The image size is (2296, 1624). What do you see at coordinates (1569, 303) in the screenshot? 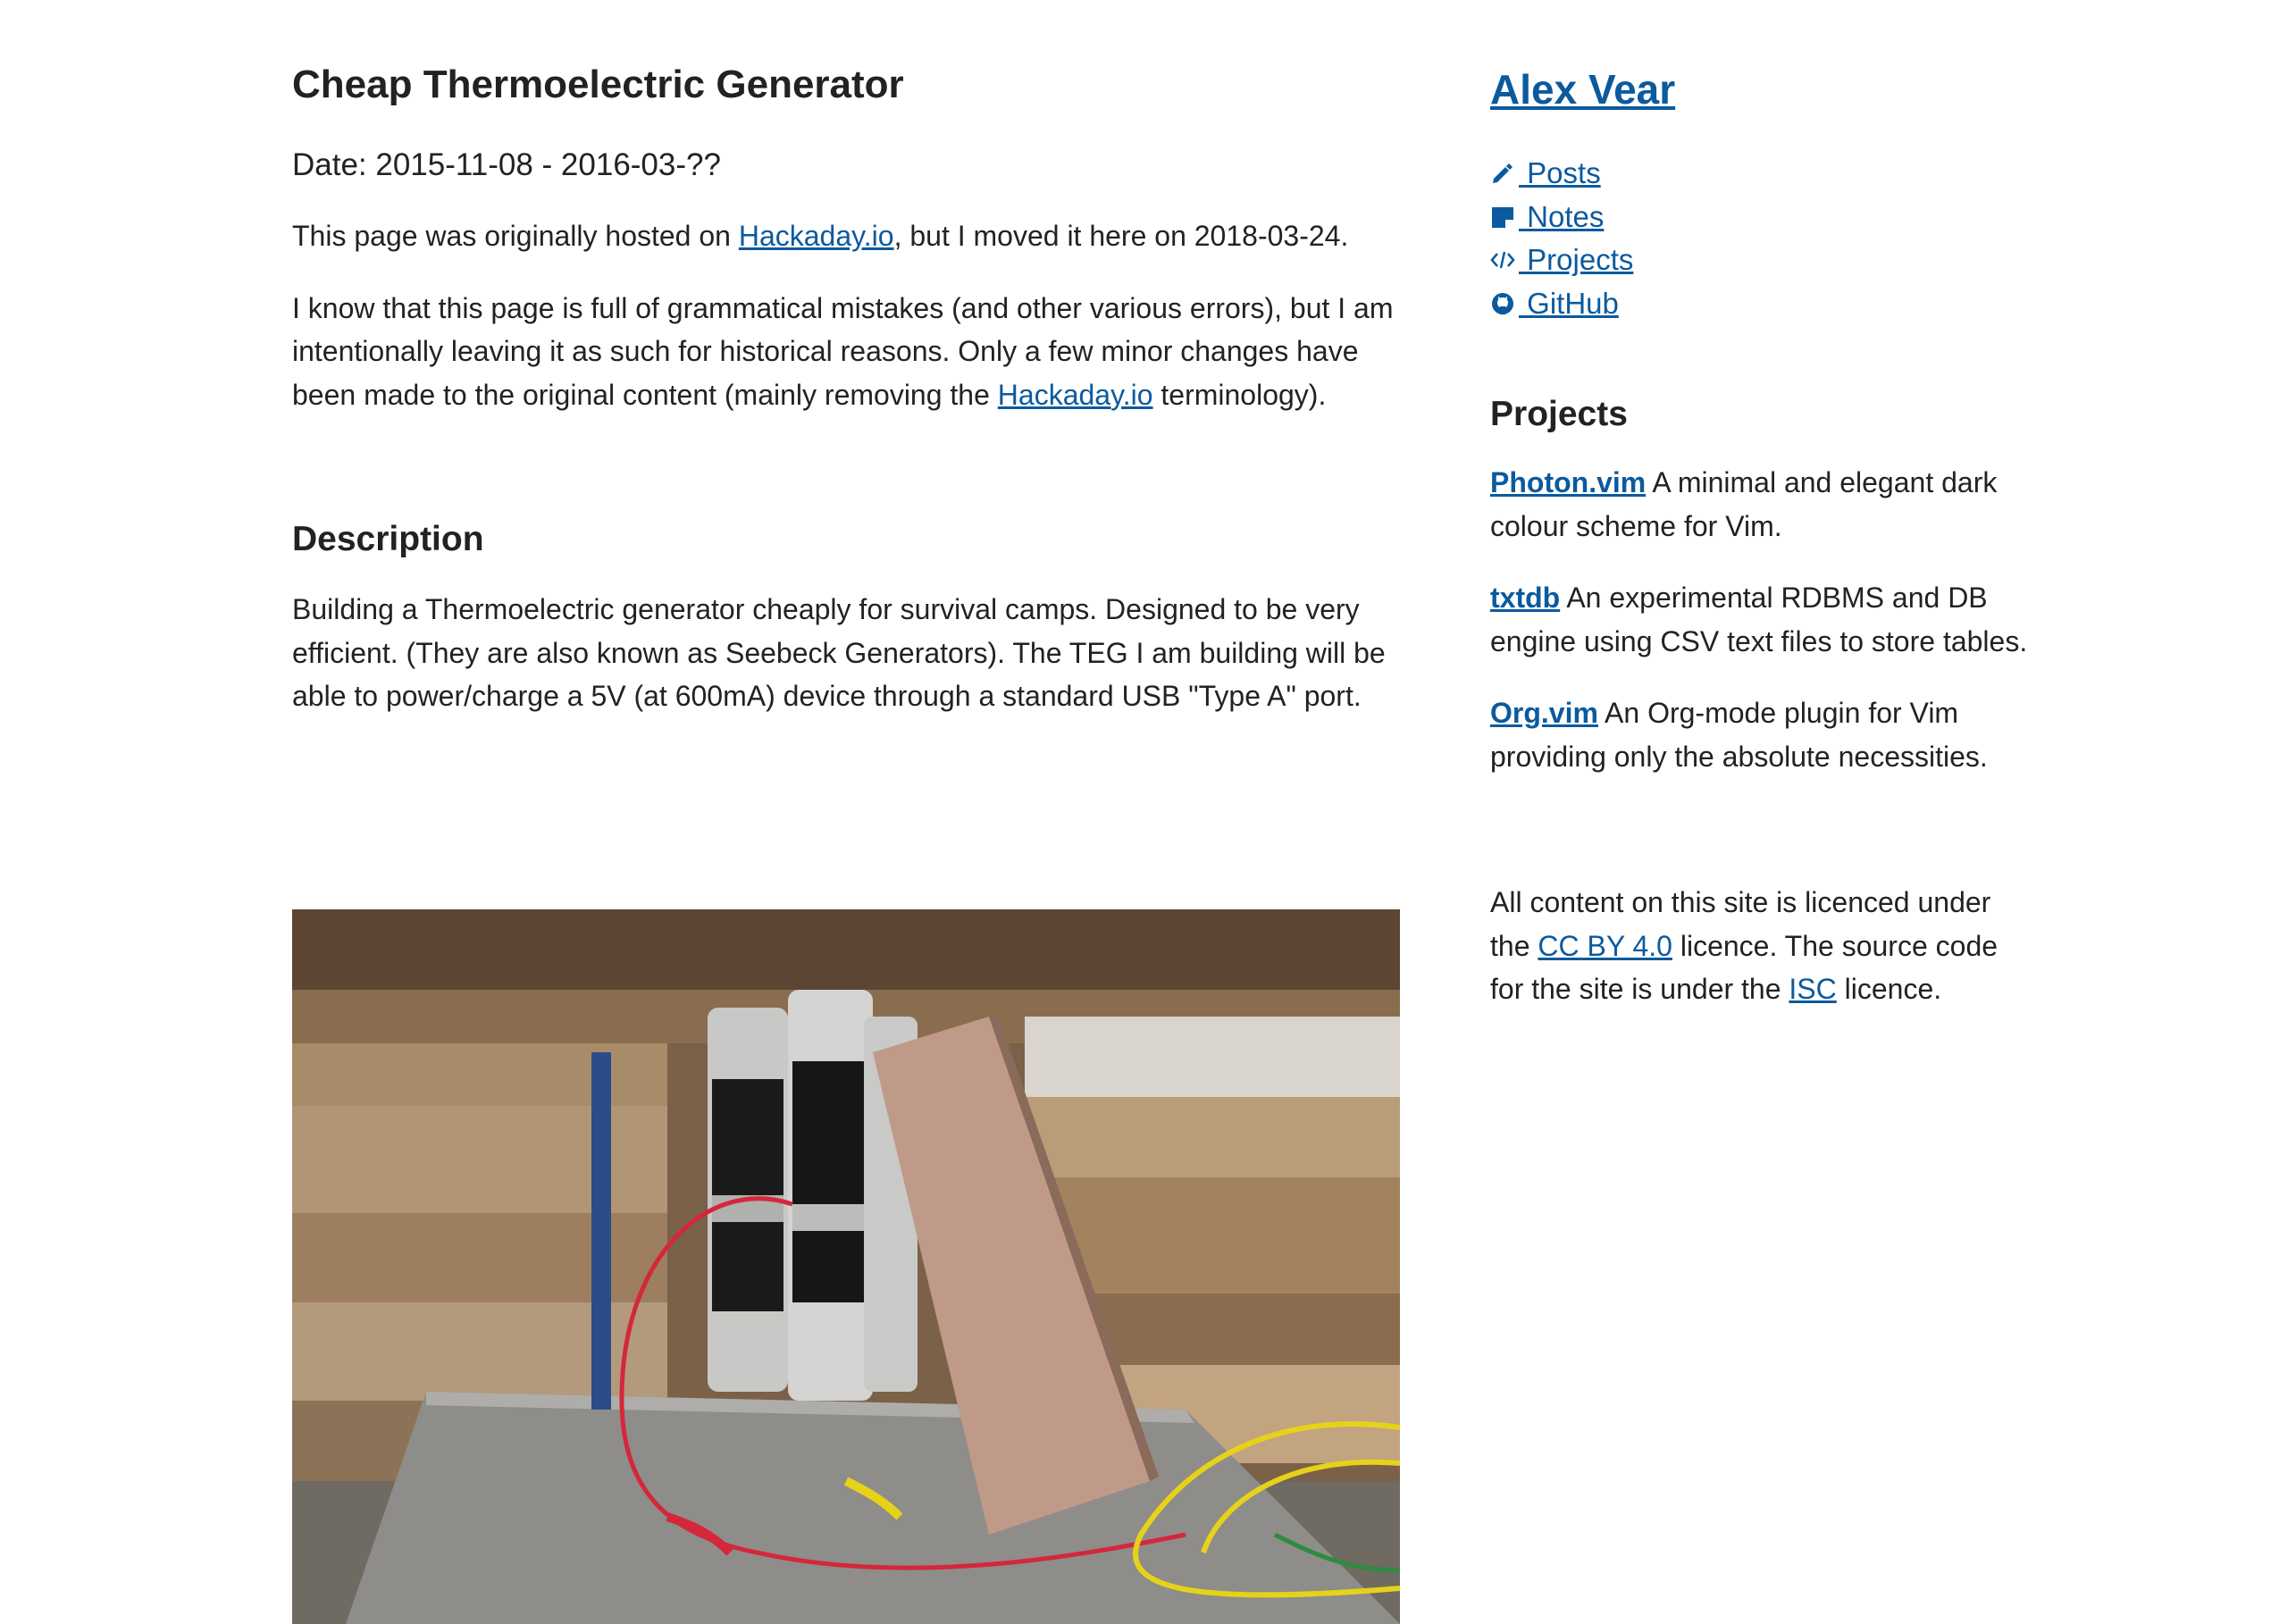
I see `nav-github-label: GitHub` at bounding box center [1569, 303].